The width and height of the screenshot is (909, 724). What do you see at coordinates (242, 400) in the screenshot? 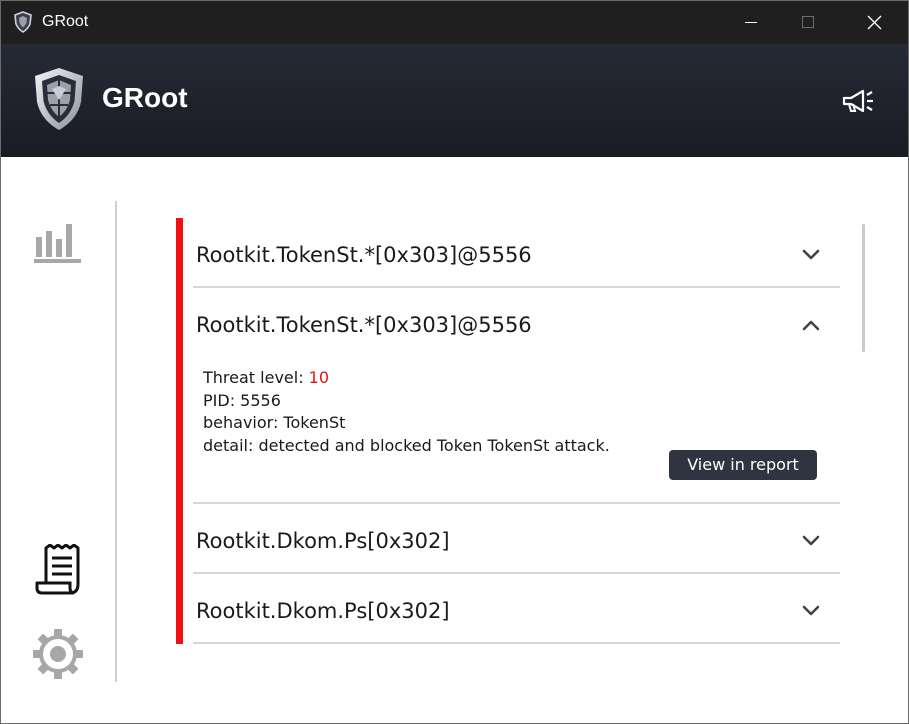
I see `pid-line: PID: 5556` at bounding box center [242, 400].